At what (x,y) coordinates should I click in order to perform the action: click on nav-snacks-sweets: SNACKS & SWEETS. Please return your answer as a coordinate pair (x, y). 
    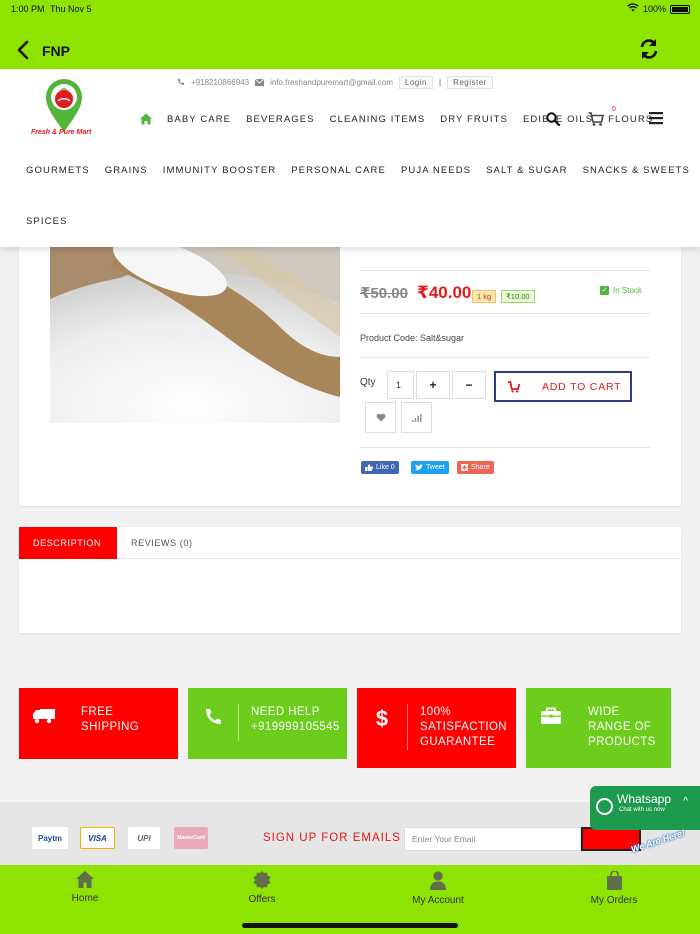
    Looking at the image, I should click on (636, 170).